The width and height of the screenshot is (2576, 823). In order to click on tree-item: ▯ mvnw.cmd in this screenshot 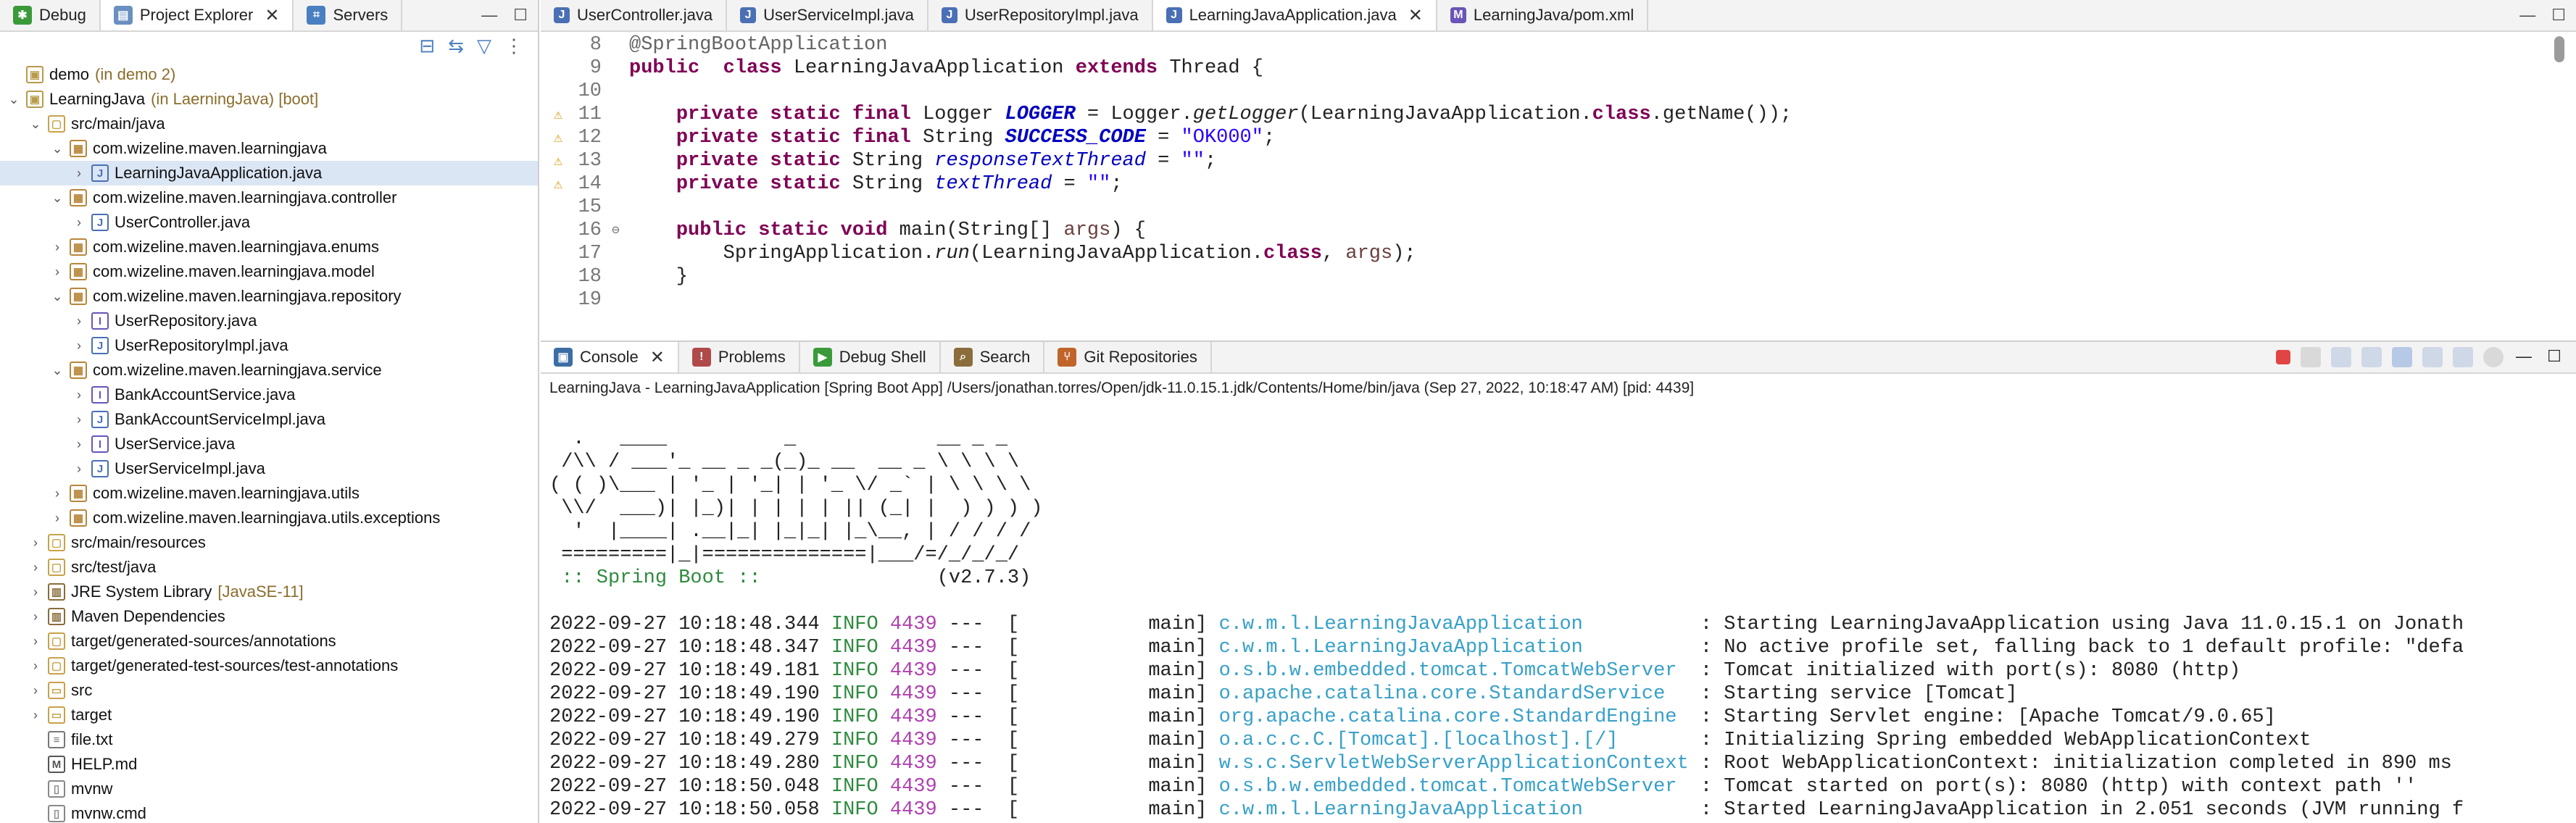, I will do `click(269, 812)`.